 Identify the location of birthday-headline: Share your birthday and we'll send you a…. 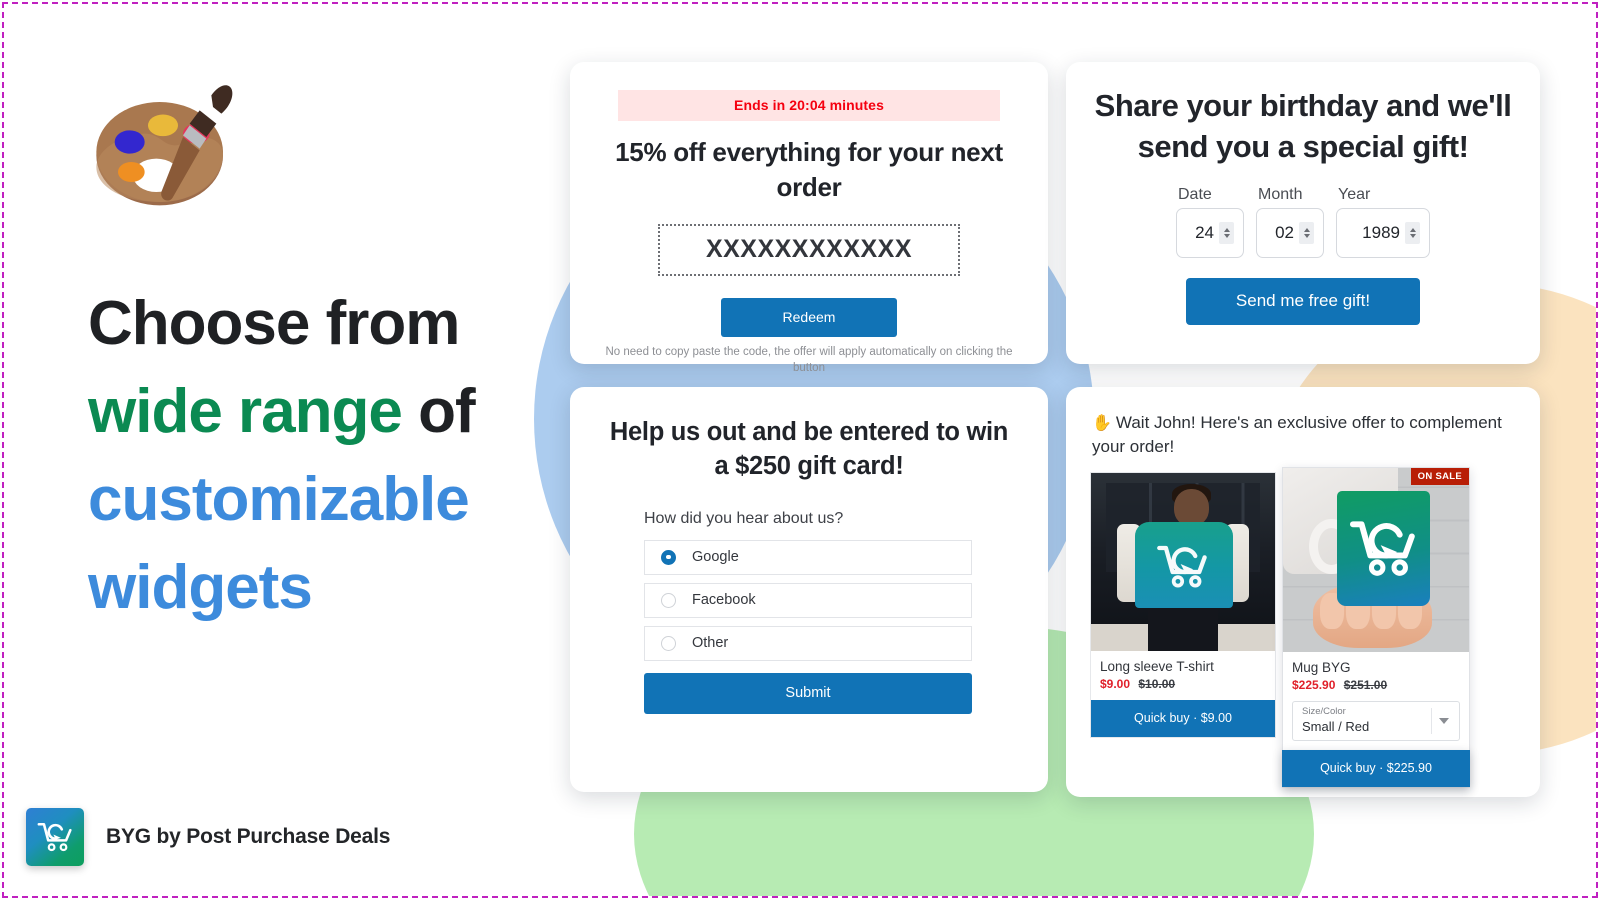
(1303, 126).